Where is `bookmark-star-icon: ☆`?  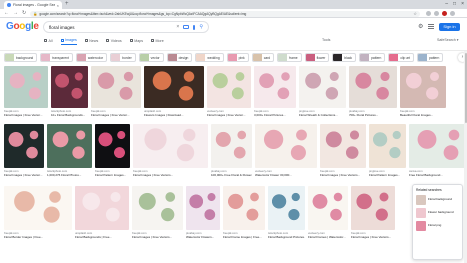 bookmark-star-icon: ☆ is located at coordinates (415, 13).